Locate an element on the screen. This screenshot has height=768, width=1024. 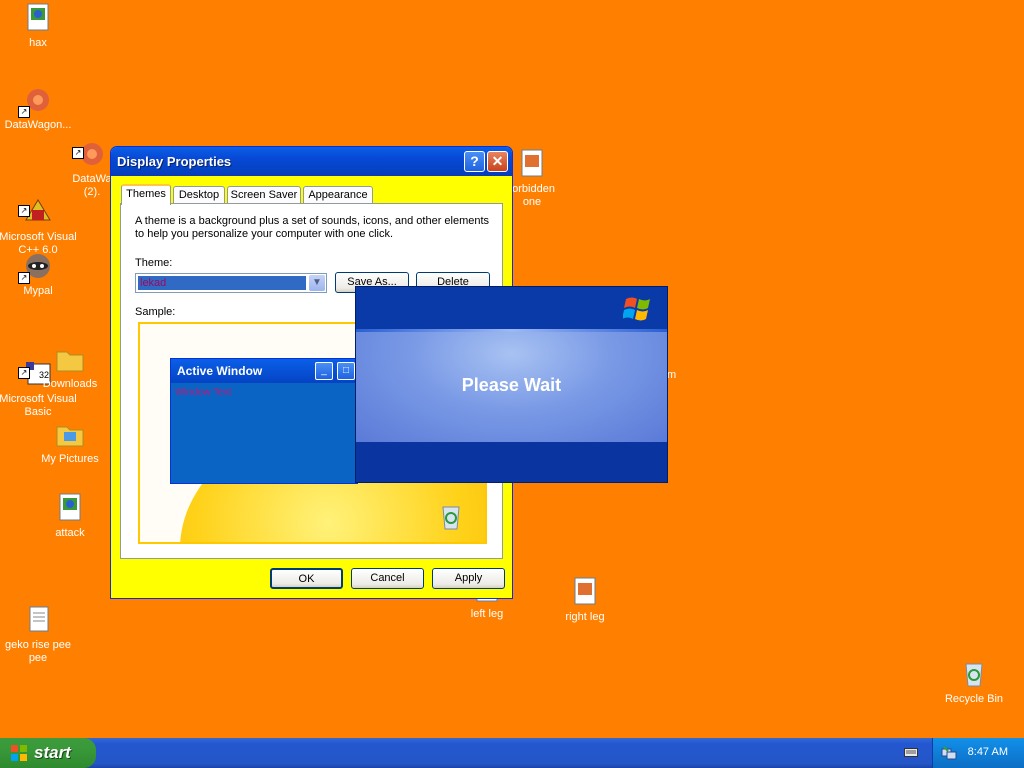
desktop-icon-recycle-bin: Recycle Bin is located at coordinates (974, 682).